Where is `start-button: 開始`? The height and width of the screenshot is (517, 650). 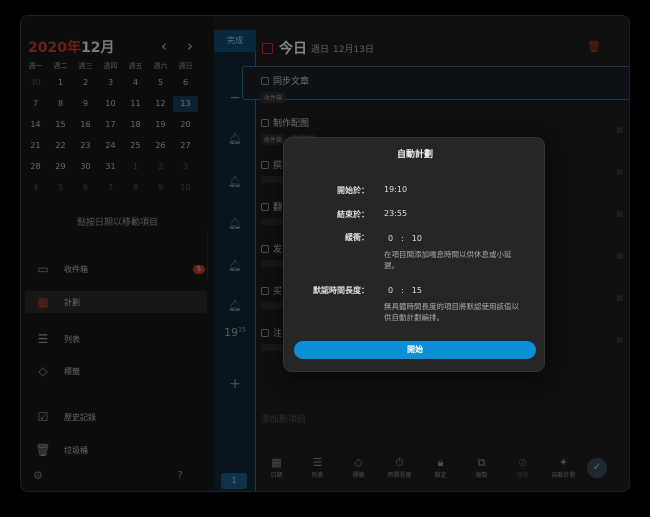
start-button: 開始 is located at coordinates (415, 350).